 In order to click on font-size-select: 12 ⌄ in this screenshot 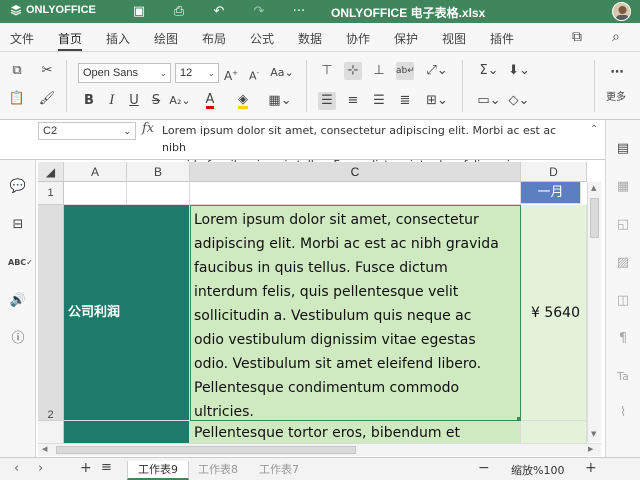, I will do `click(197, 73)`.